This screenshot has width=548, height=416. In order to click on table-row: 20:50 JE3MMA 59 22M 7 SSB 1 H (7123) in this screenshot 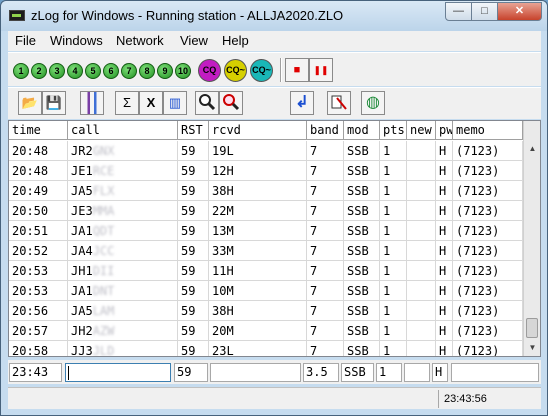, I will do `click(266, 211)`.